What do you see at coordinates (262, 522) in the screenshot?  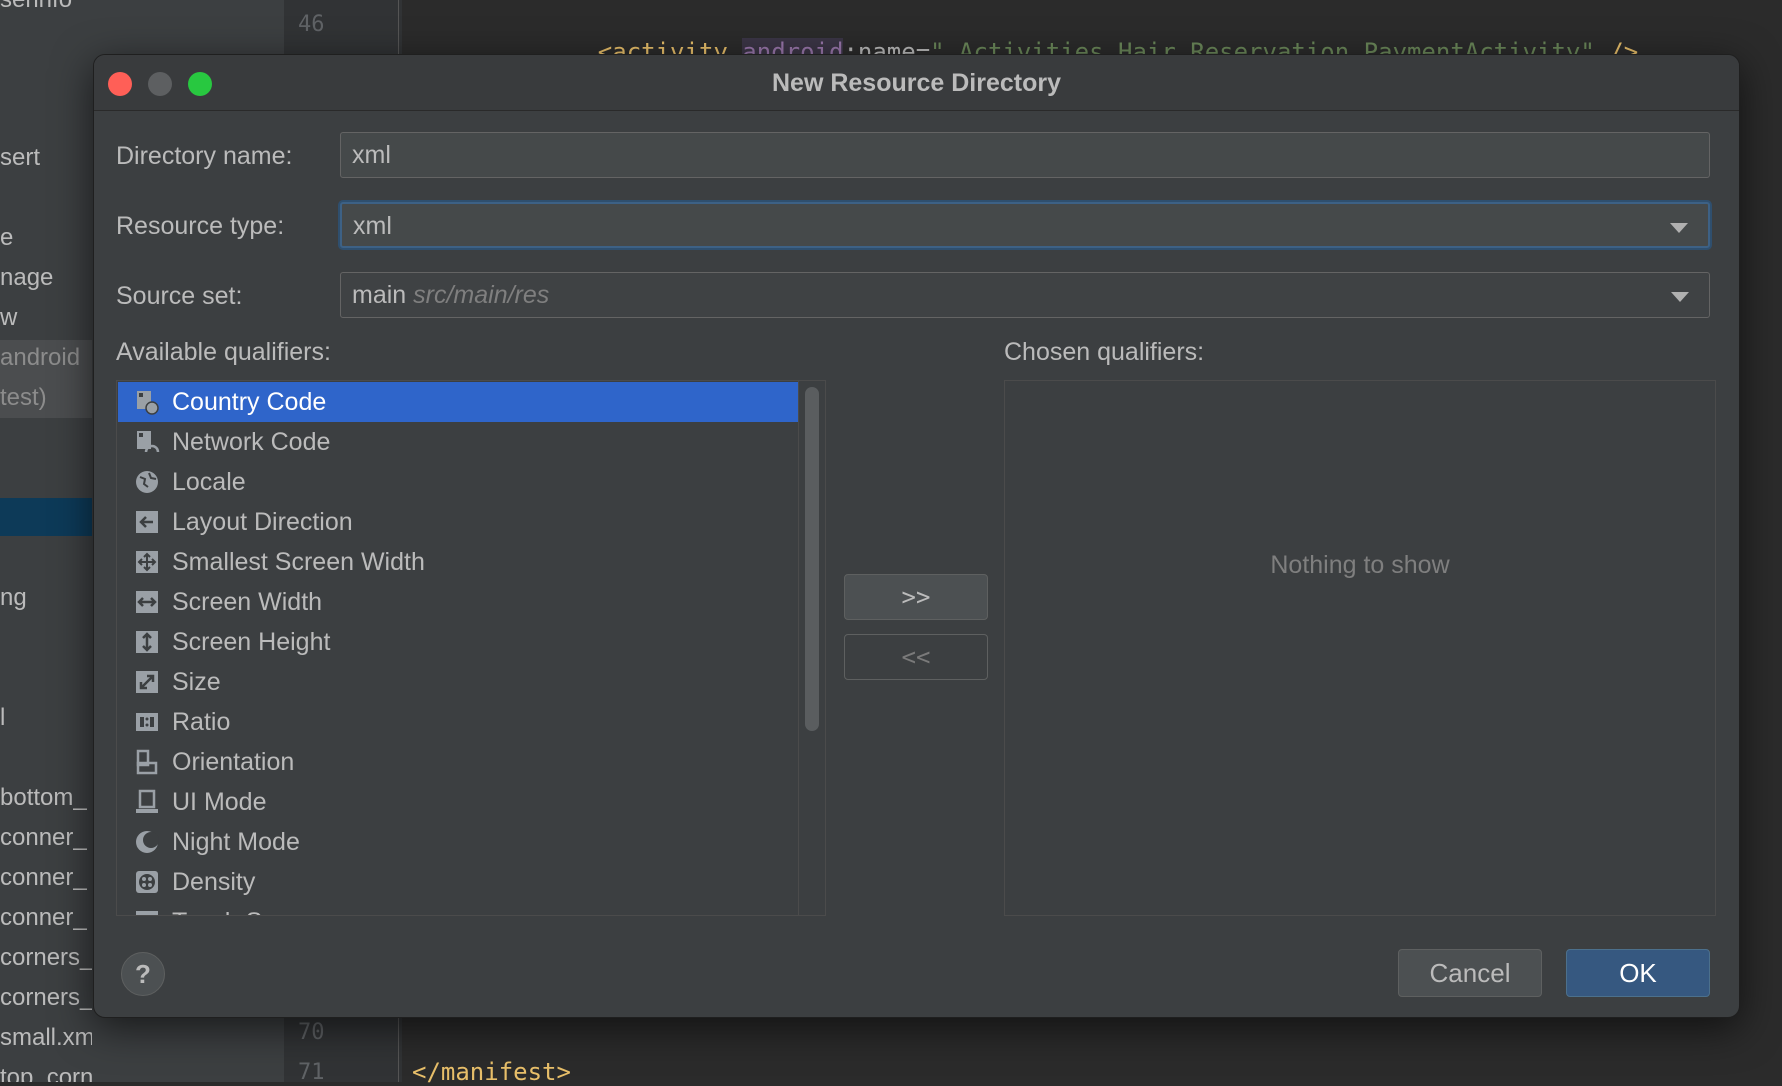 I see `qualifier-label: Layout Direction` at bounding box center [262, 522].